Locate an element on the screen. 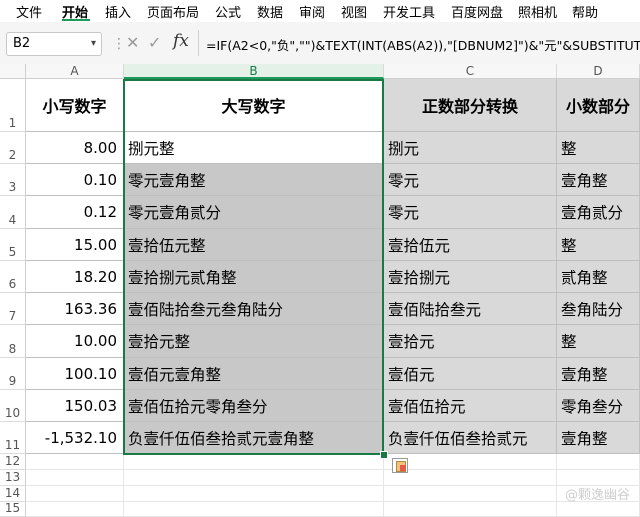  chevron-down-icon: ▾ is located at coordinates (93, 44).